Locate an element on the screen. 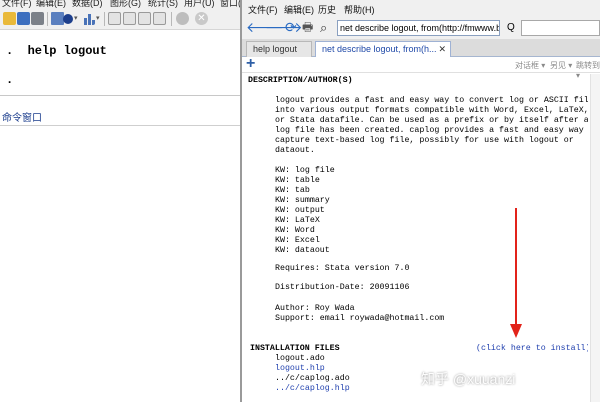  refresh-icon: ⟳ is located at coordinates (291, 27).